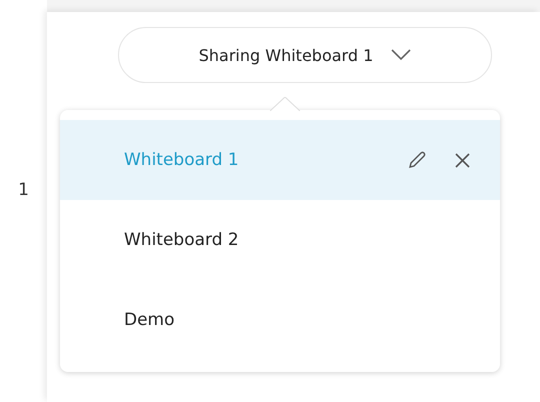  Describe the element at coordinates (401, 55) in the screenshot. I see `chevron-down-icon` at that location.